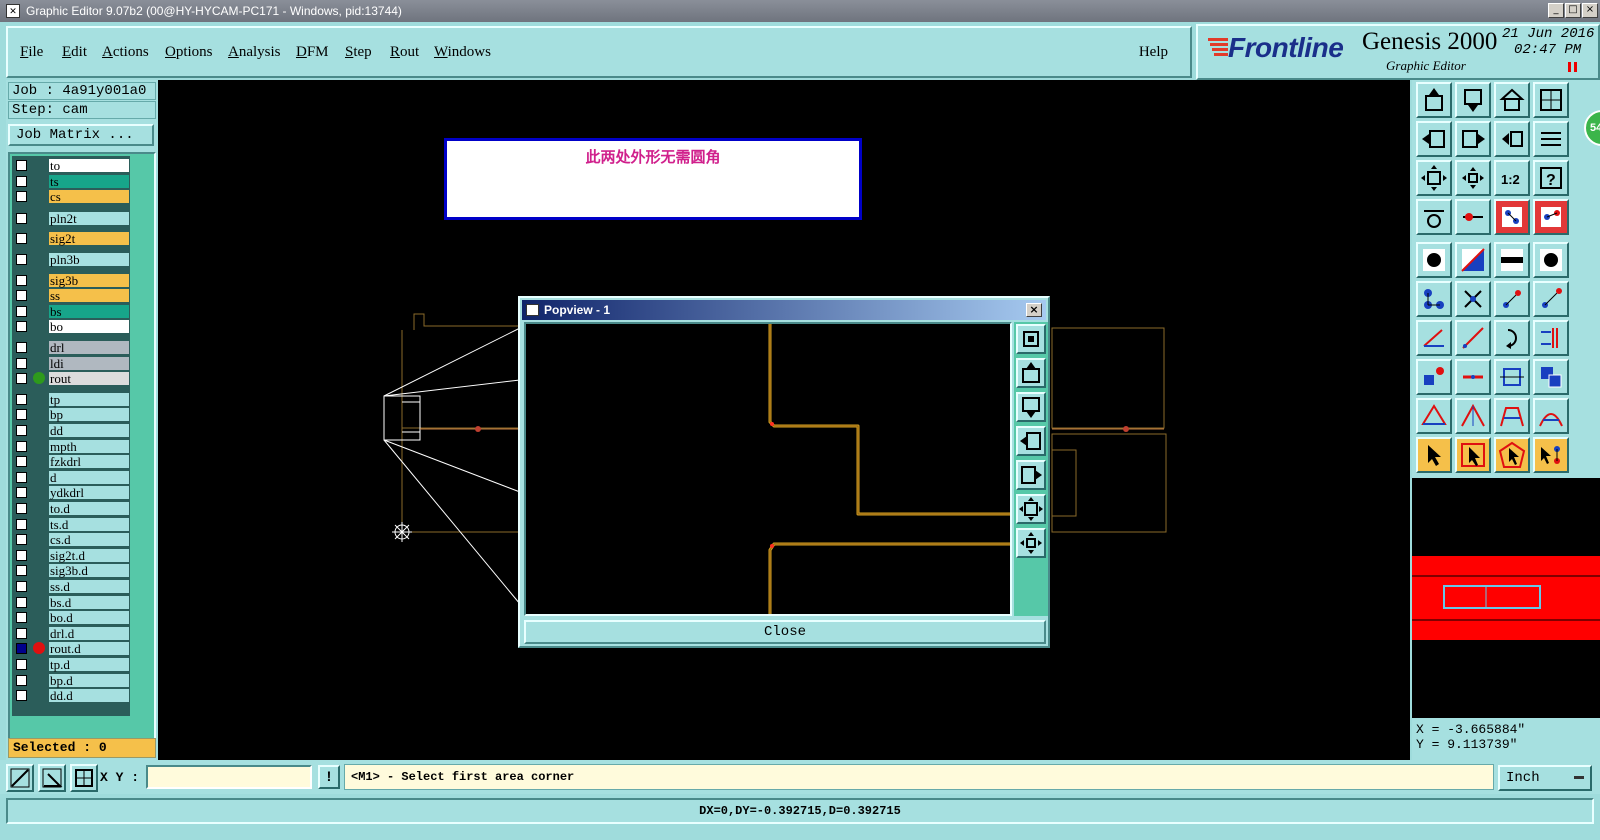  Describe the element at coordinates (1473, 377) in the screenshot. I see `line-edit-icon` at that location.